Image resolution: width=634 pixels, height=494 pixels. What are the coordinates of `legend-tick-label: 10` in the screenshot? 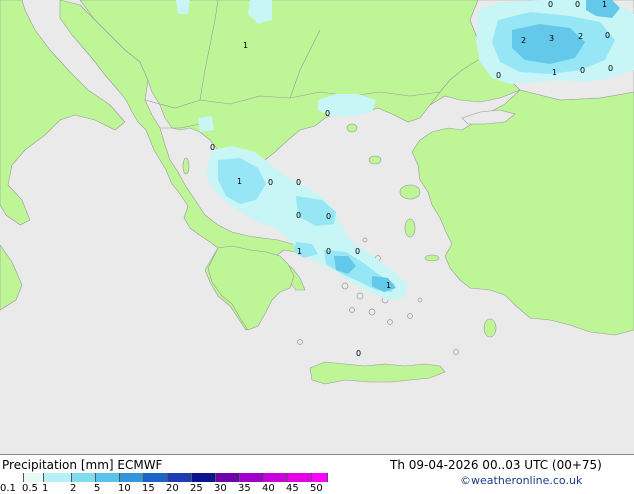 It's located at (124, 488).